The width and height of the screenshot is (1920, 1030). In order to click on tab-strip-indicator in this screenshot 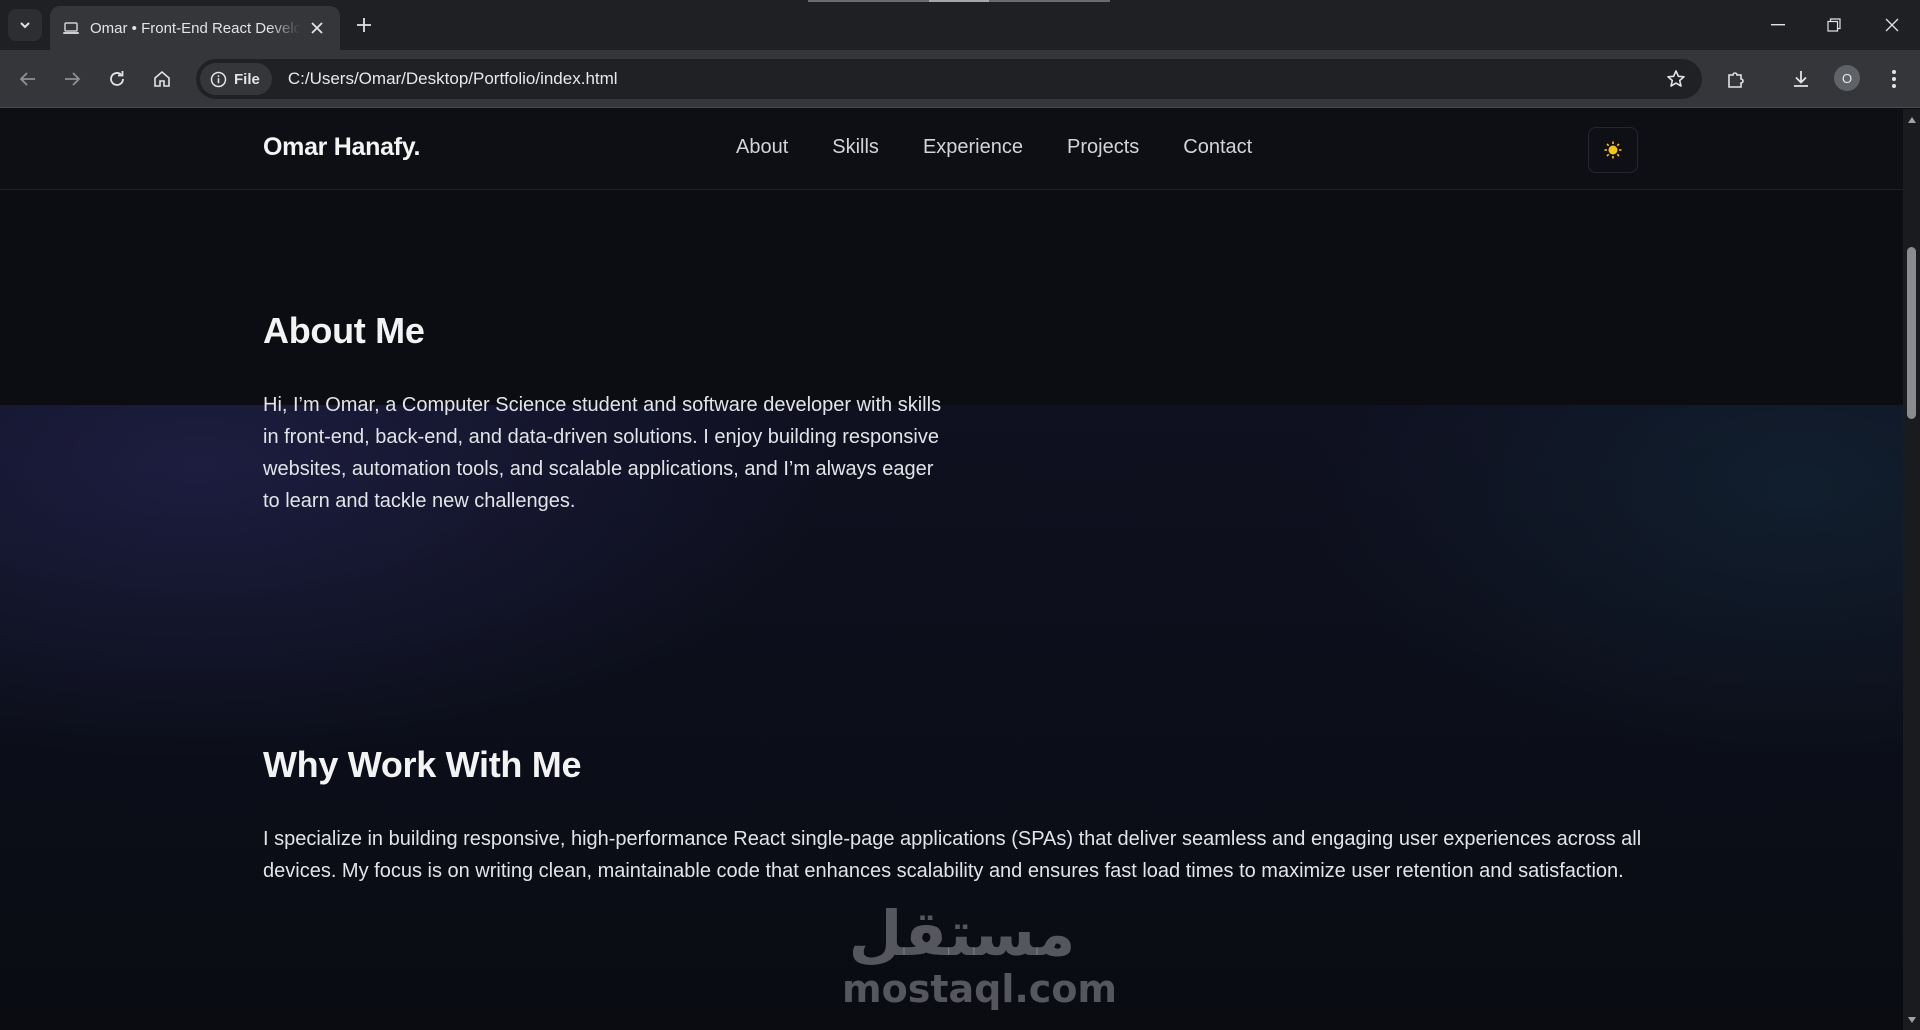, I will do `click(959, 1)`.